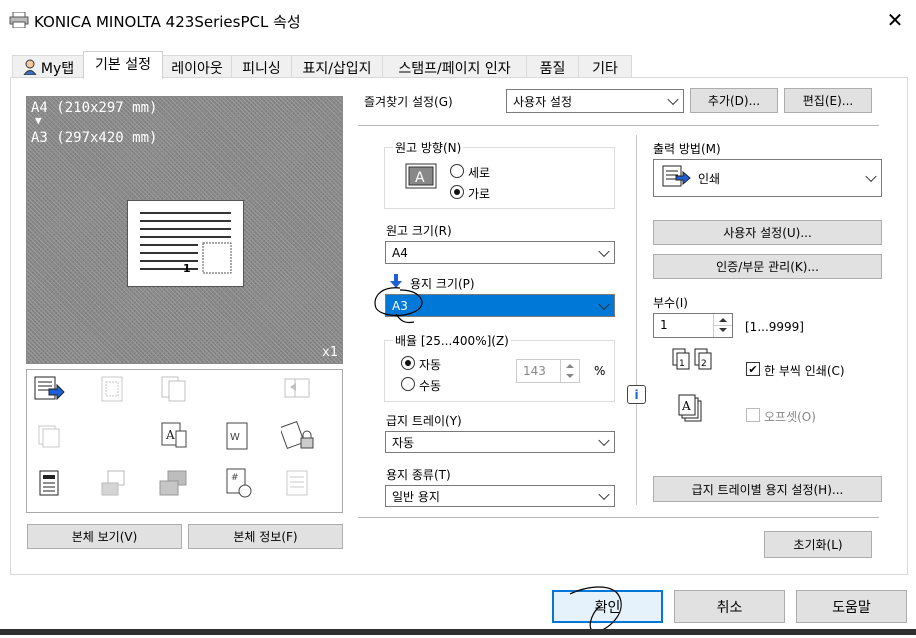 The height and width of the screenshot is (638, 916). I want to click on output-print-icon, so click(50, 389).